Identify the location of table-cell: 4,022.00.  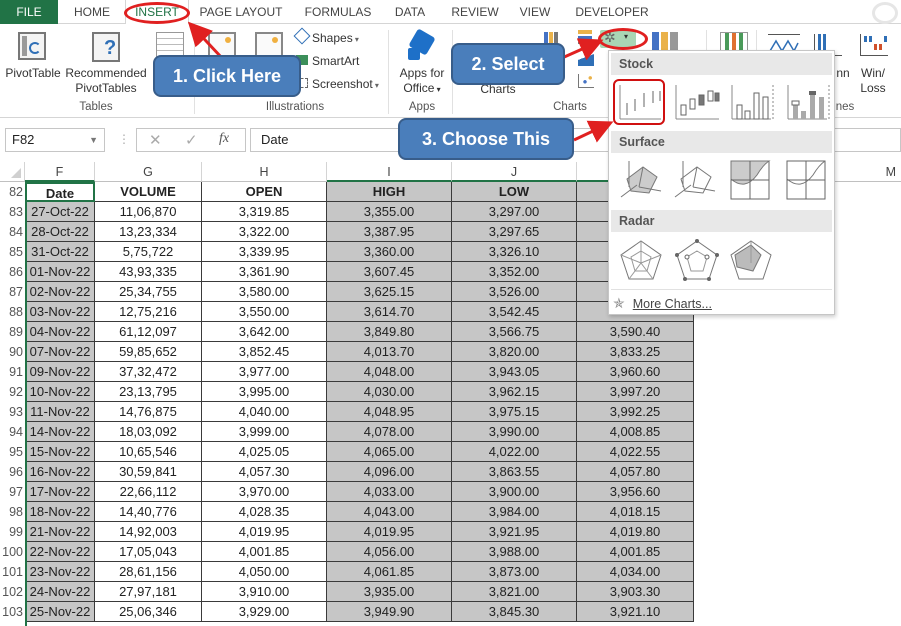
(514, 452).